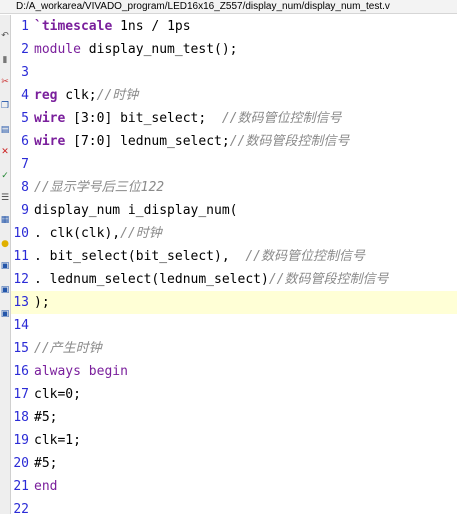 The width and height of the screenshot is (457, 514). I want to click on line-number: 19, so click(21, 440).